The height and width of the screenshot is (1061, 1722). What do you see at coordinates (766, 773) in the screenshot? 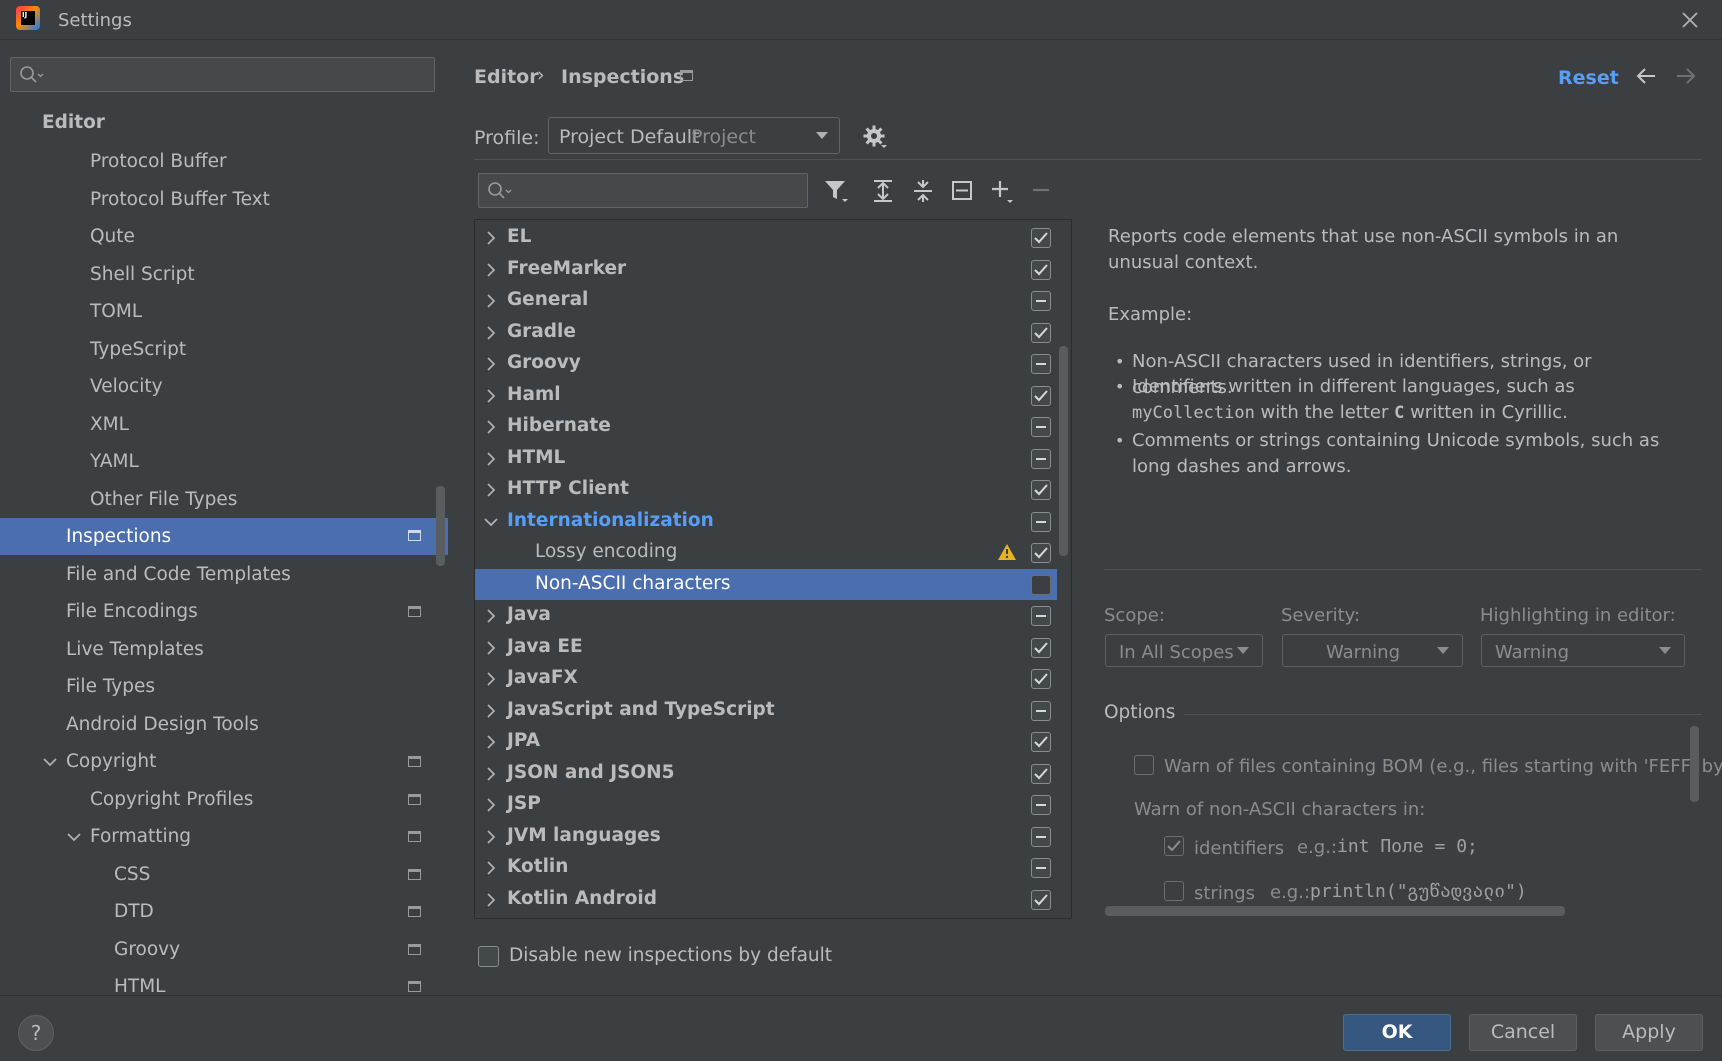
I see `tree-row-json-and-json5: JSON and JSON5` at bounding box center [766, 773].